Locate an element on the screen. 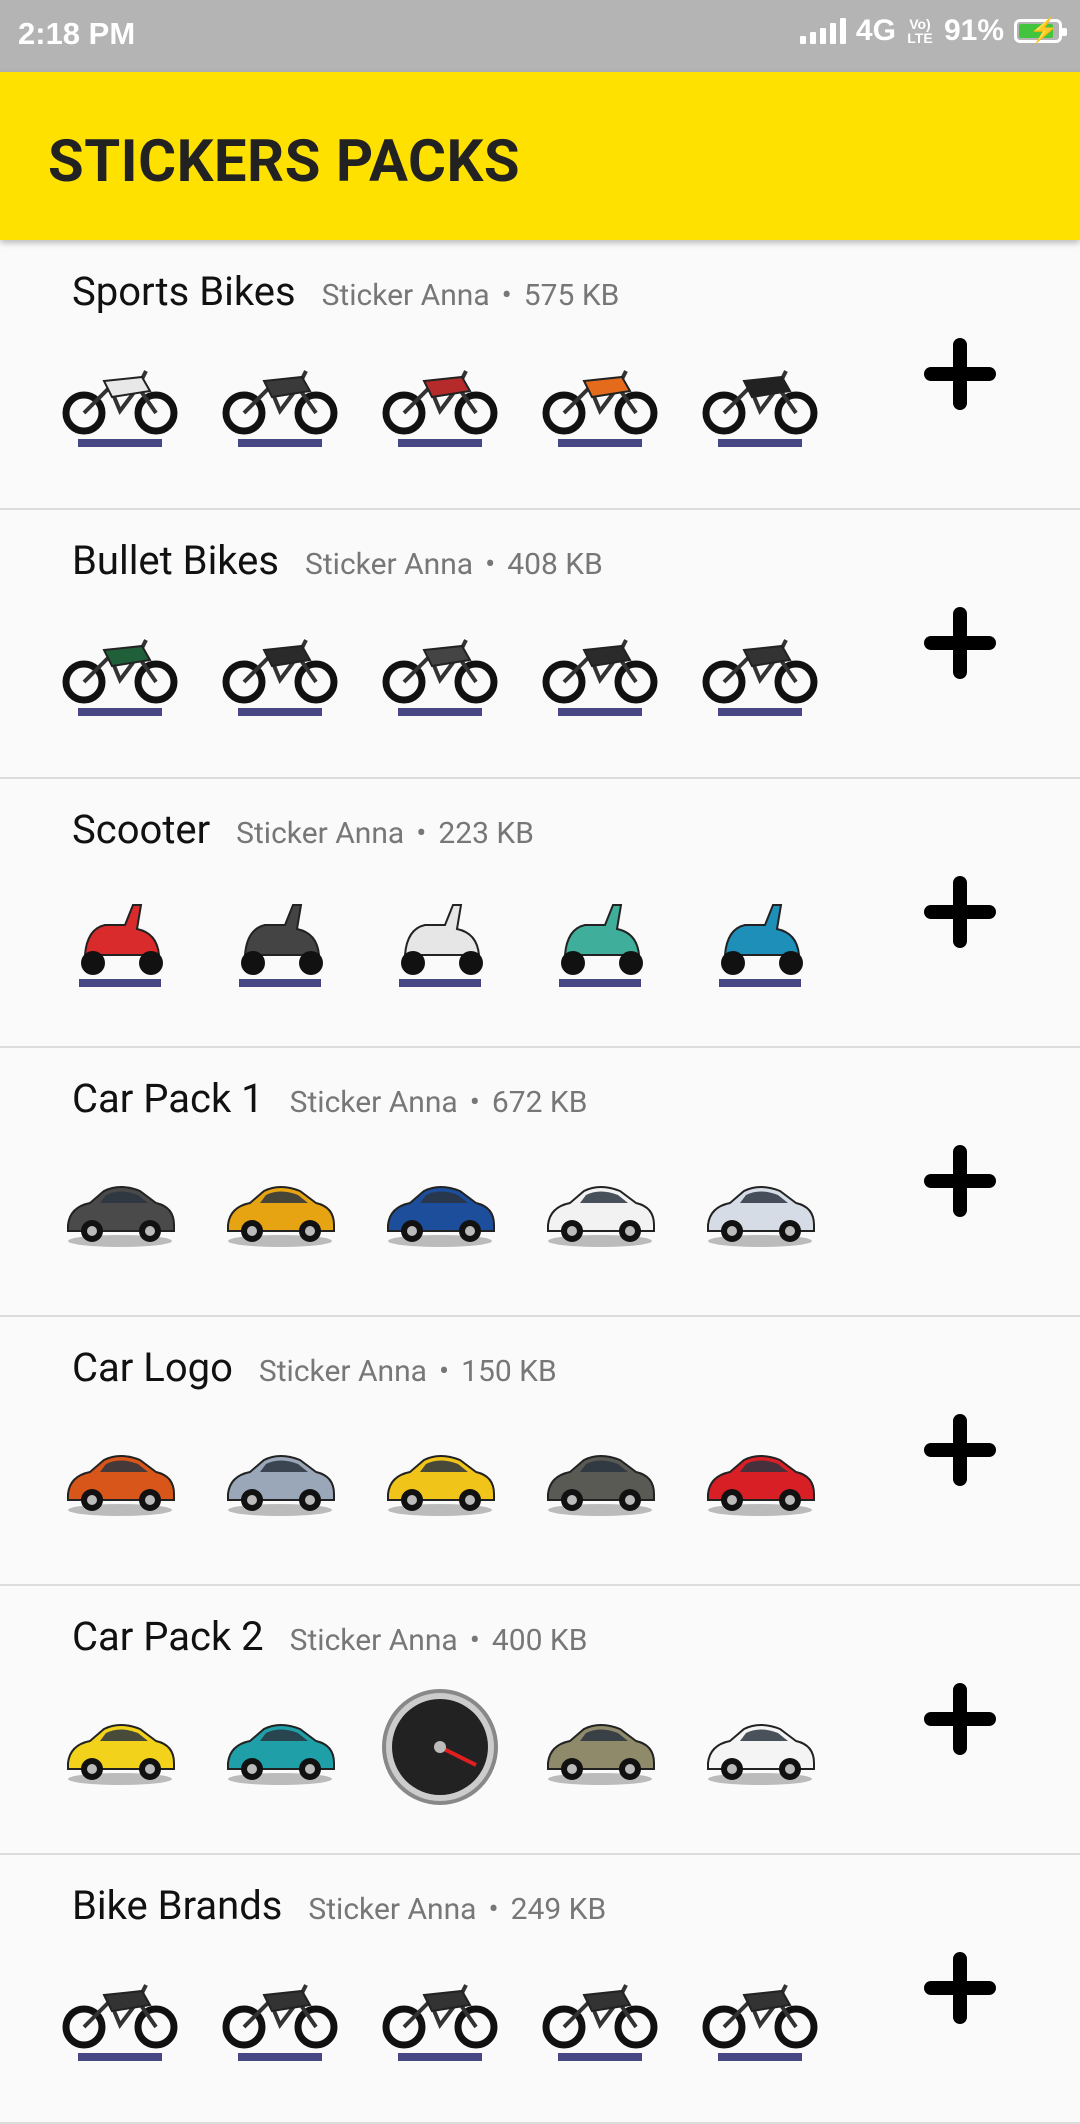 The height and width of the screenshot is (2124, 1080). pack-header: Sports Bikes Sticker Anna • 575 KB is located at coordinates (345, 291).